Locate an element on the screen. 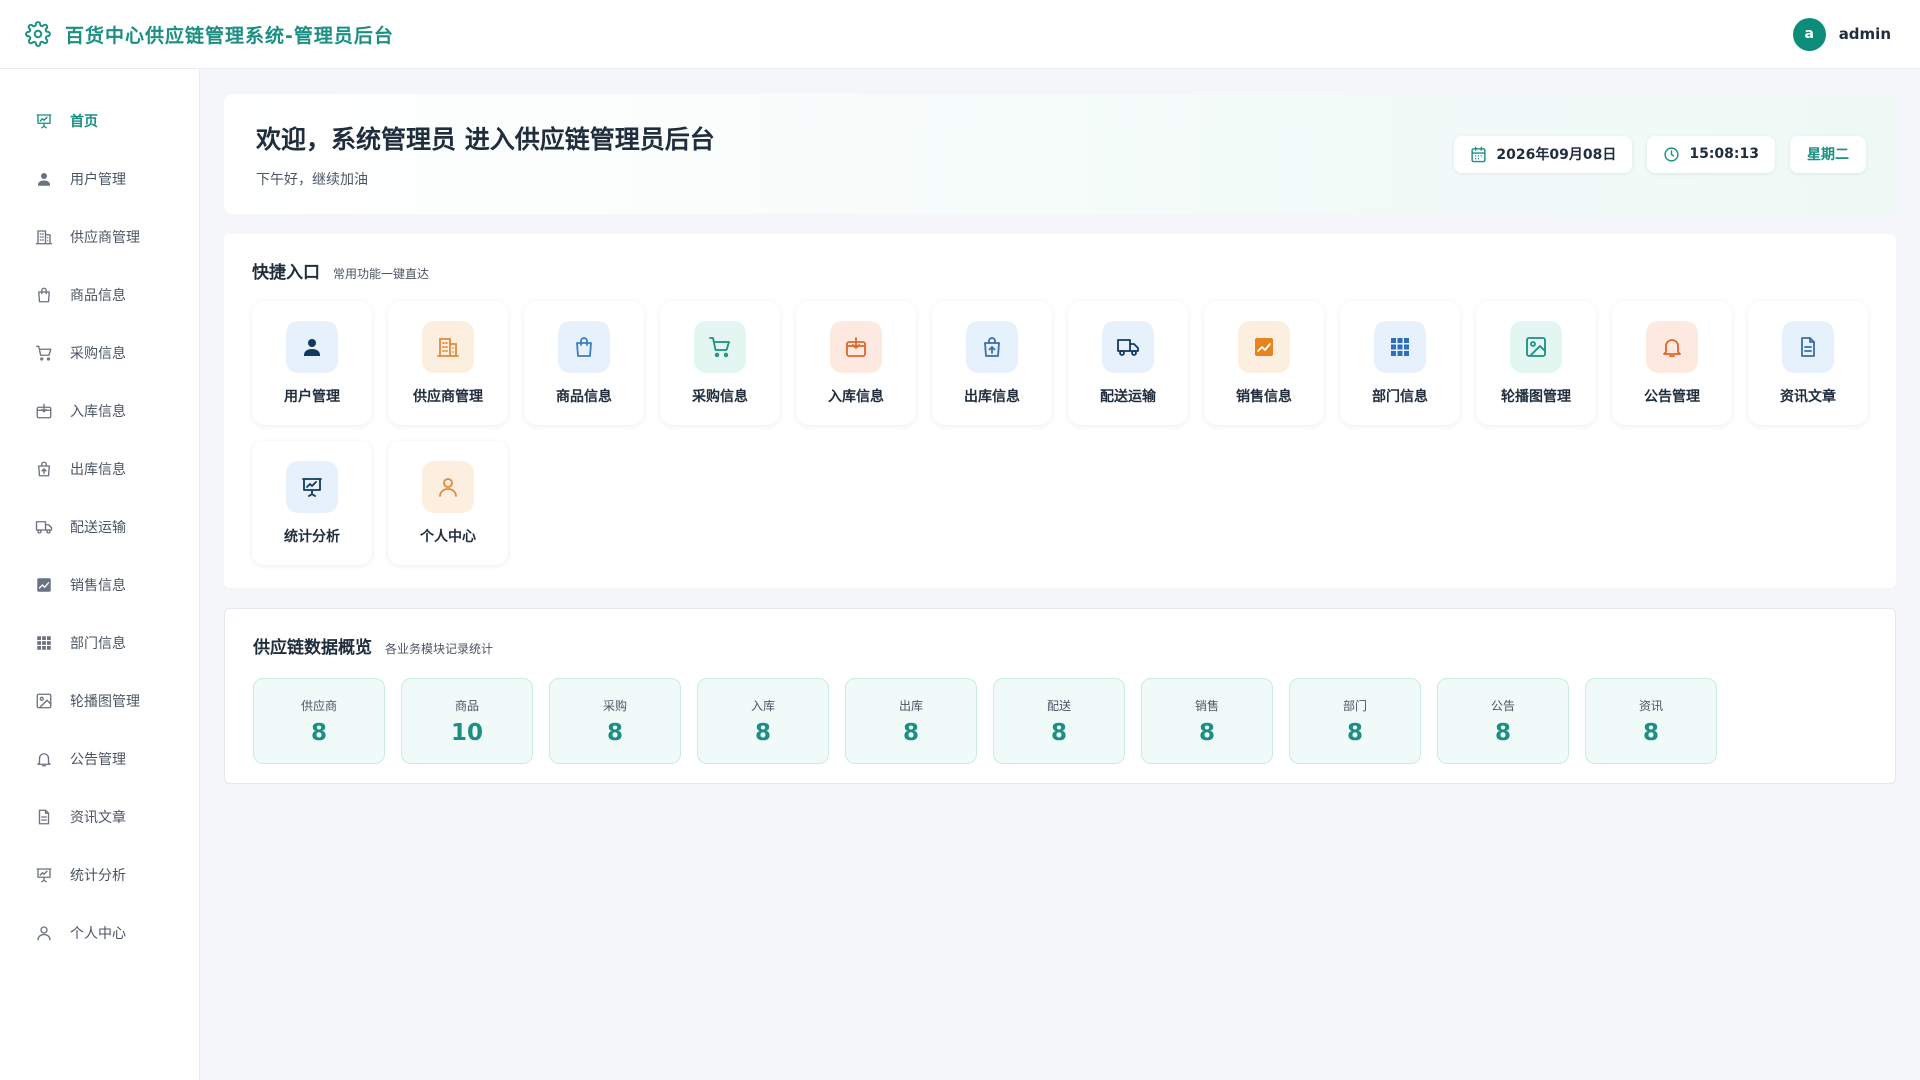  sidebar-item-label: 供应商管理 is located at coordinates (105, 238).